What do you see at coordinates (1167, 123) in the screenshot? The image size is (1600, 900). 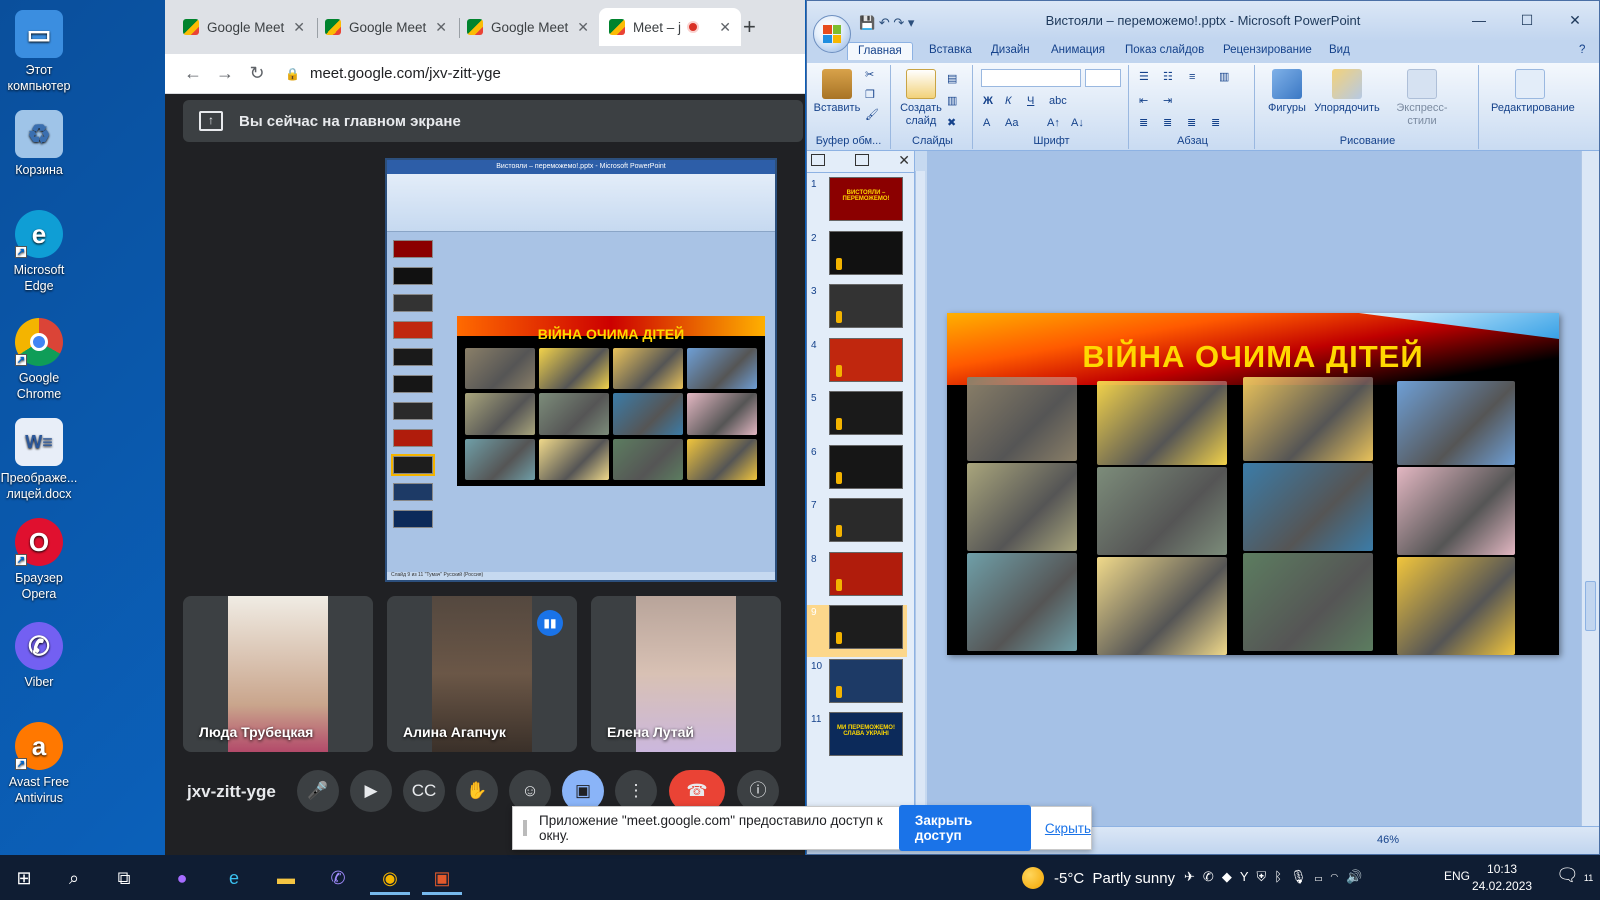 I see `align-center-icon: ≣` at bounding box center [1167, 123].